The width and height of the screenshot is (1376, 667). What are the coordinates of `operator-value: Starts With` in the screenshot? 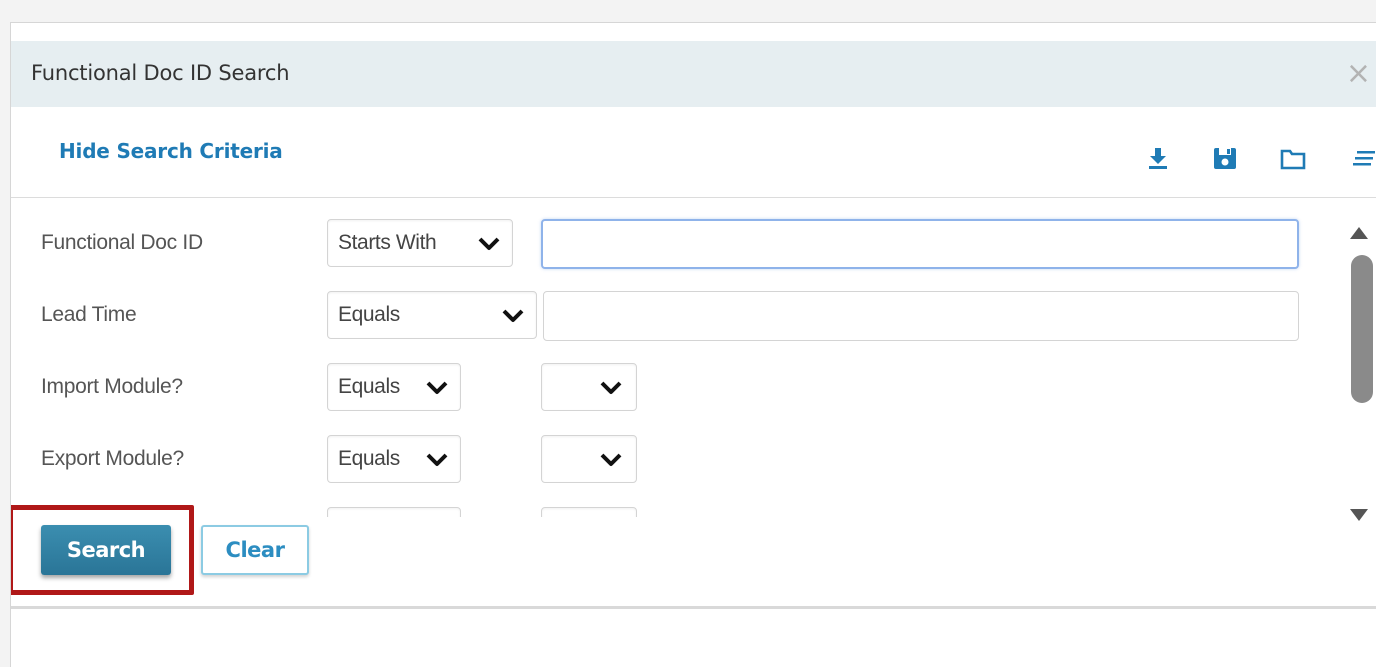 It's located at (387, 242).